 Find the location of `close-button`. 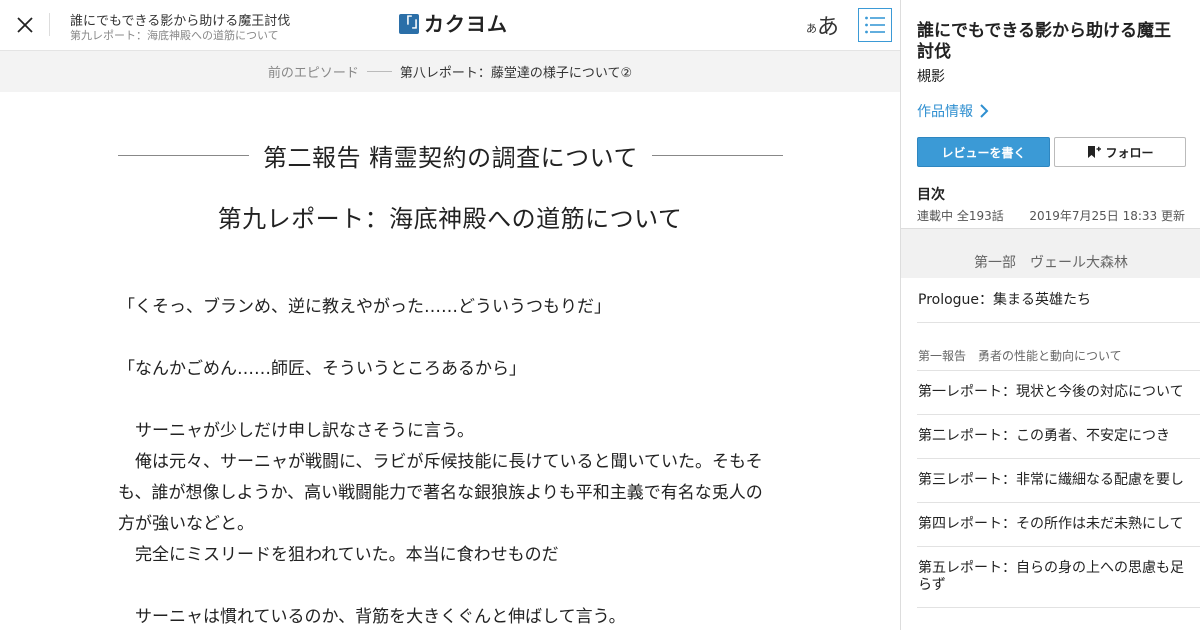

close-button is located at coordinates (25, 25).